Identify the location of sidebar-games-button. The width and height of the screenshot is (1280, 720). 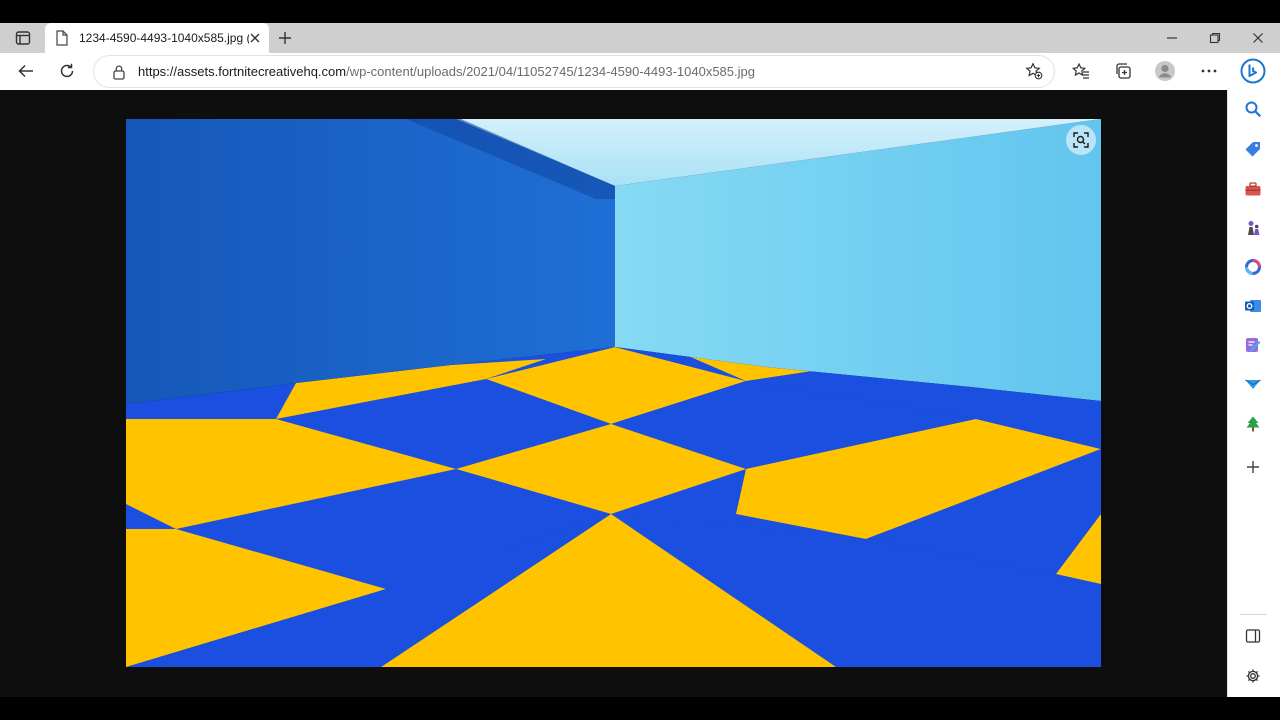
(1253, 228).